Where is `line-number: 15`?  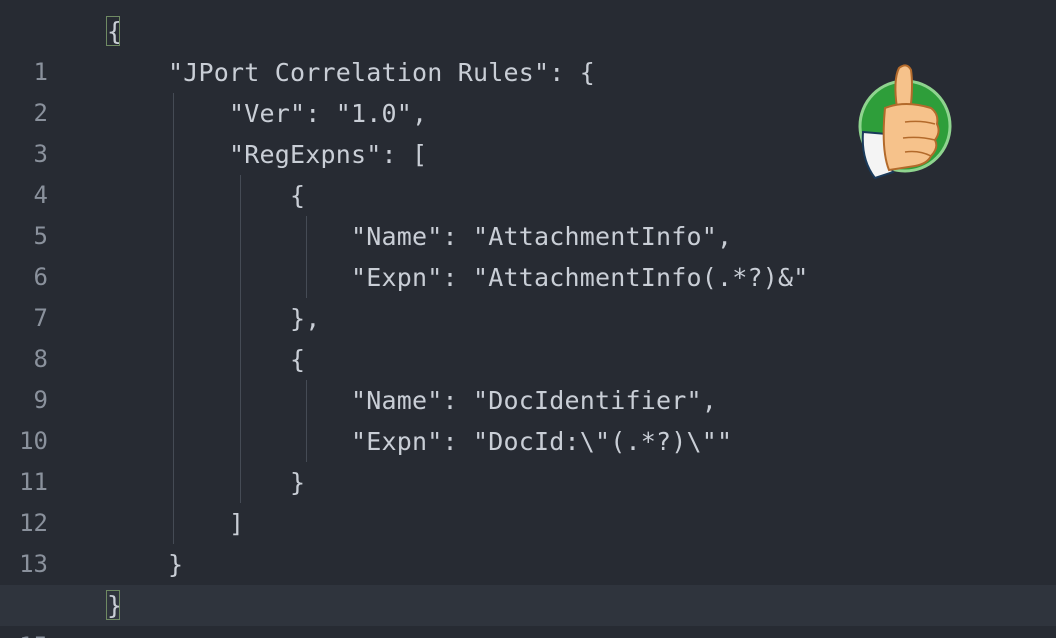
line-number: 15 is located at coordinates (24, 632).